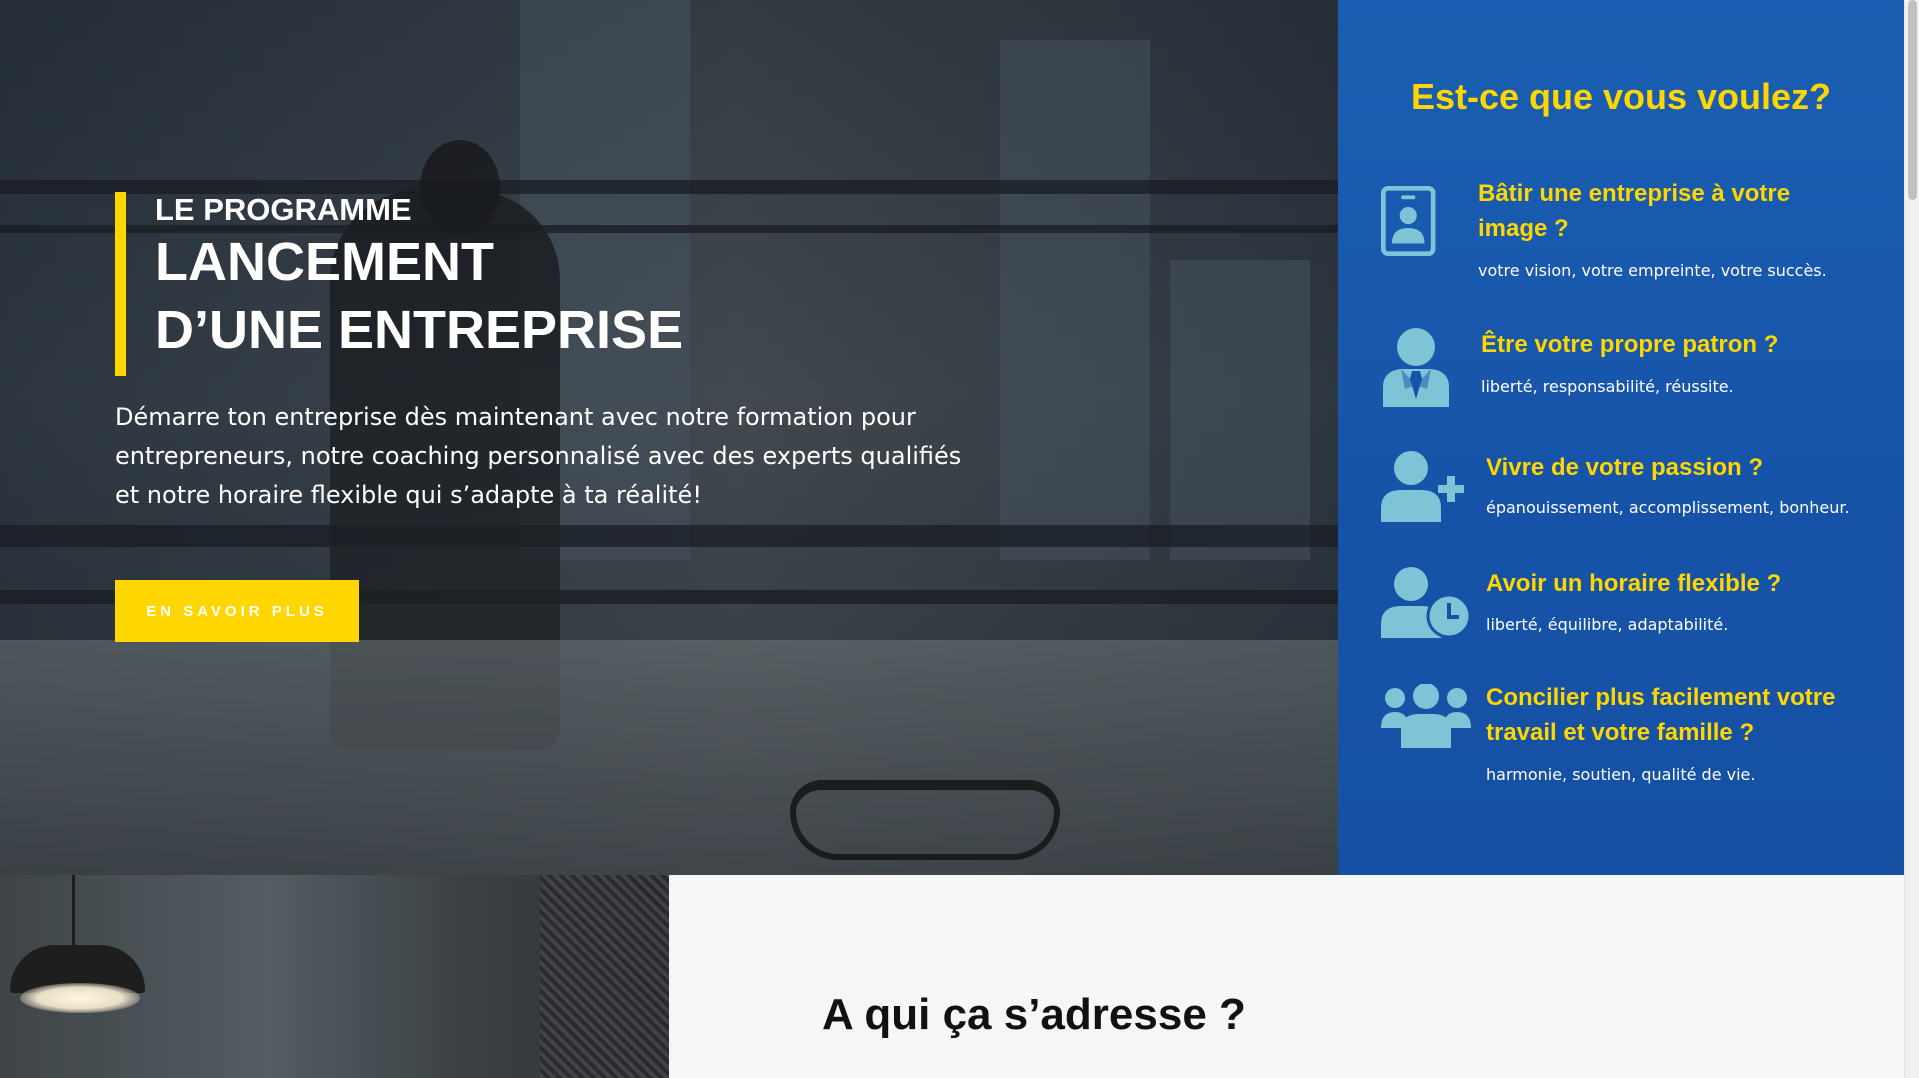  Describe the element at coordinates (324, 262) in the screenshot. I see `hero-title-line1: LANCEMENT` at that location.